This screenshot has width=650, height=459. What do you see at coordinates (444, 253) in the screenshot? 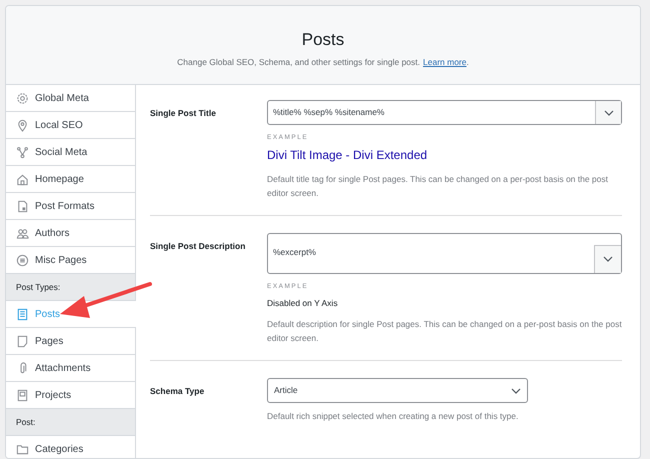
I see `description-template-field: %excerpt%` at bounding box center [444, 253].